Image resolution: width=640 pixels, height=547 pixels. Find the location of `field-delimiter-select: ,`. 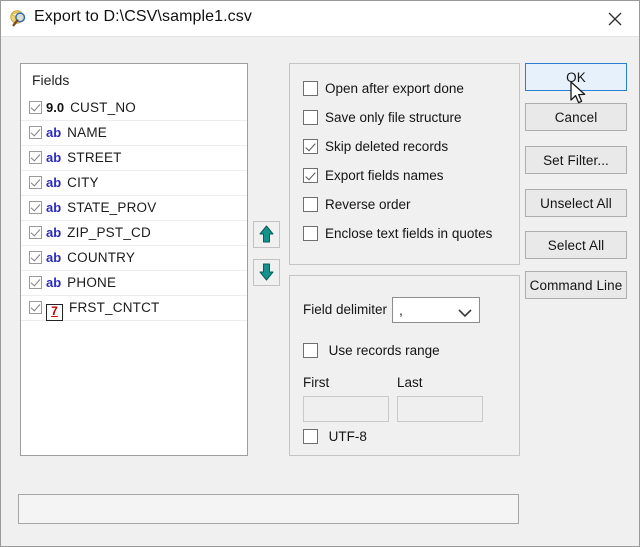

field-delimiter-select: , is located at coordinates (436, 310).